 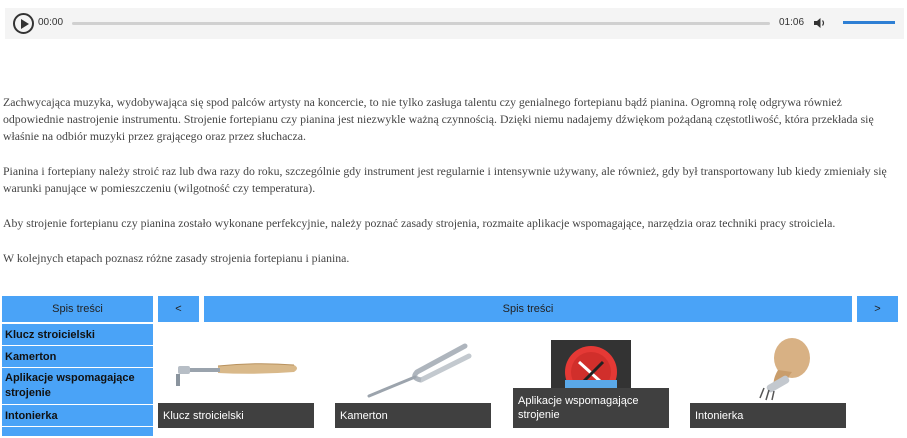 What do you see at coordinates (50, 334) in the screenshot?
I see `toc-item-label: Klucz stroicielski` at bounding box center [50, 334].